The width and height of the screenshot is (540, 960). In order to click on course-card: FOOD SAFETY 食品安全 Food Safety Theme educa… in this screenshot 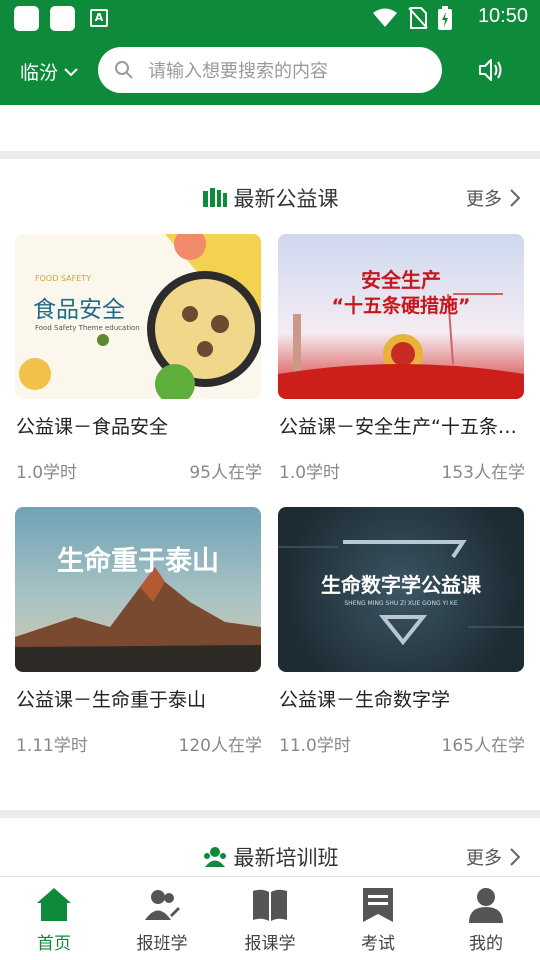, I will do `click(138, 358)`.